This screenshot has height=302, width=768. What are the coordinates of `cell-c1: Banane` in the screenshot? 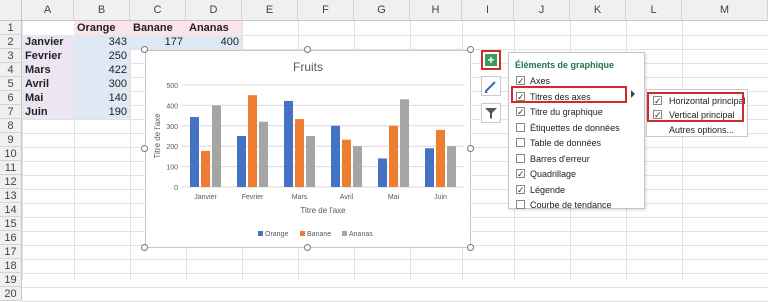 It's located at (158, 28).